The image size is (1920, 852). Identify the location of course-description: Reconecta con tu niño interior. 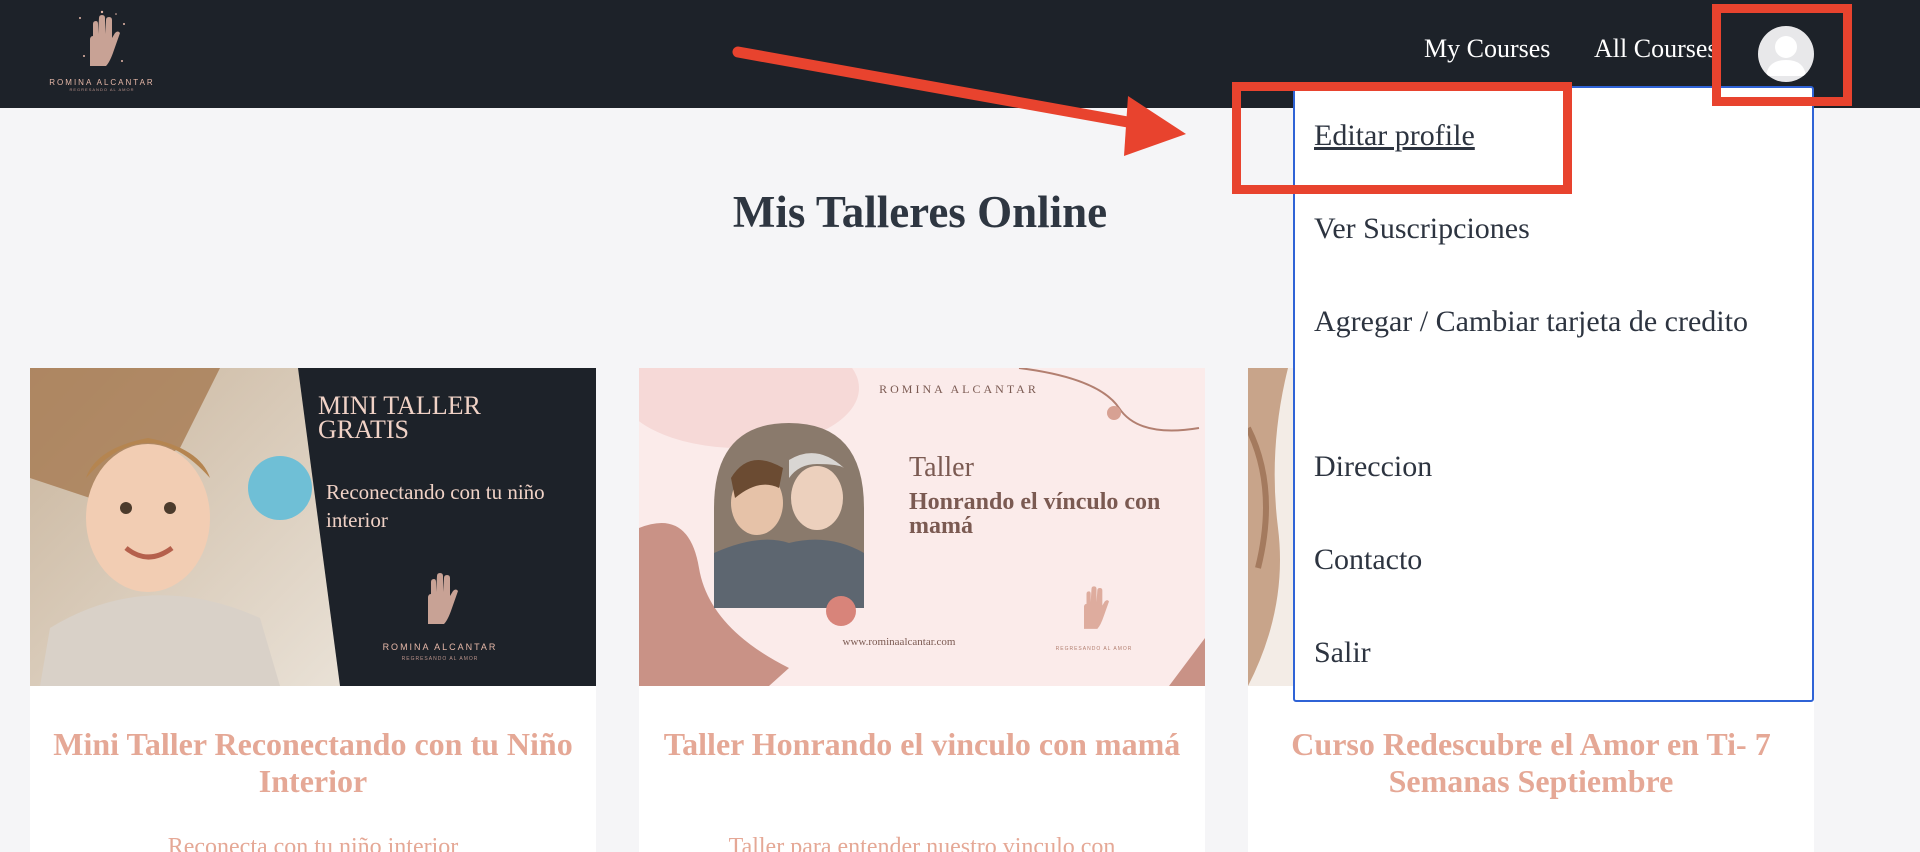
(313, 843).